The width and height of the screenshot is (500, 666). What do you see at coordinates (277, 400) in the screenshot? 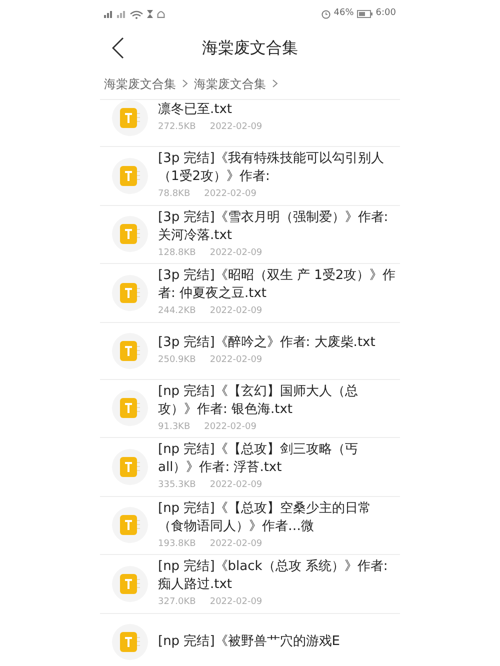
I see `file-name: [np 完结]《【玄幻】国师大人（总攻）》作者: 银色海.txt` at bounding box center [277, 400].